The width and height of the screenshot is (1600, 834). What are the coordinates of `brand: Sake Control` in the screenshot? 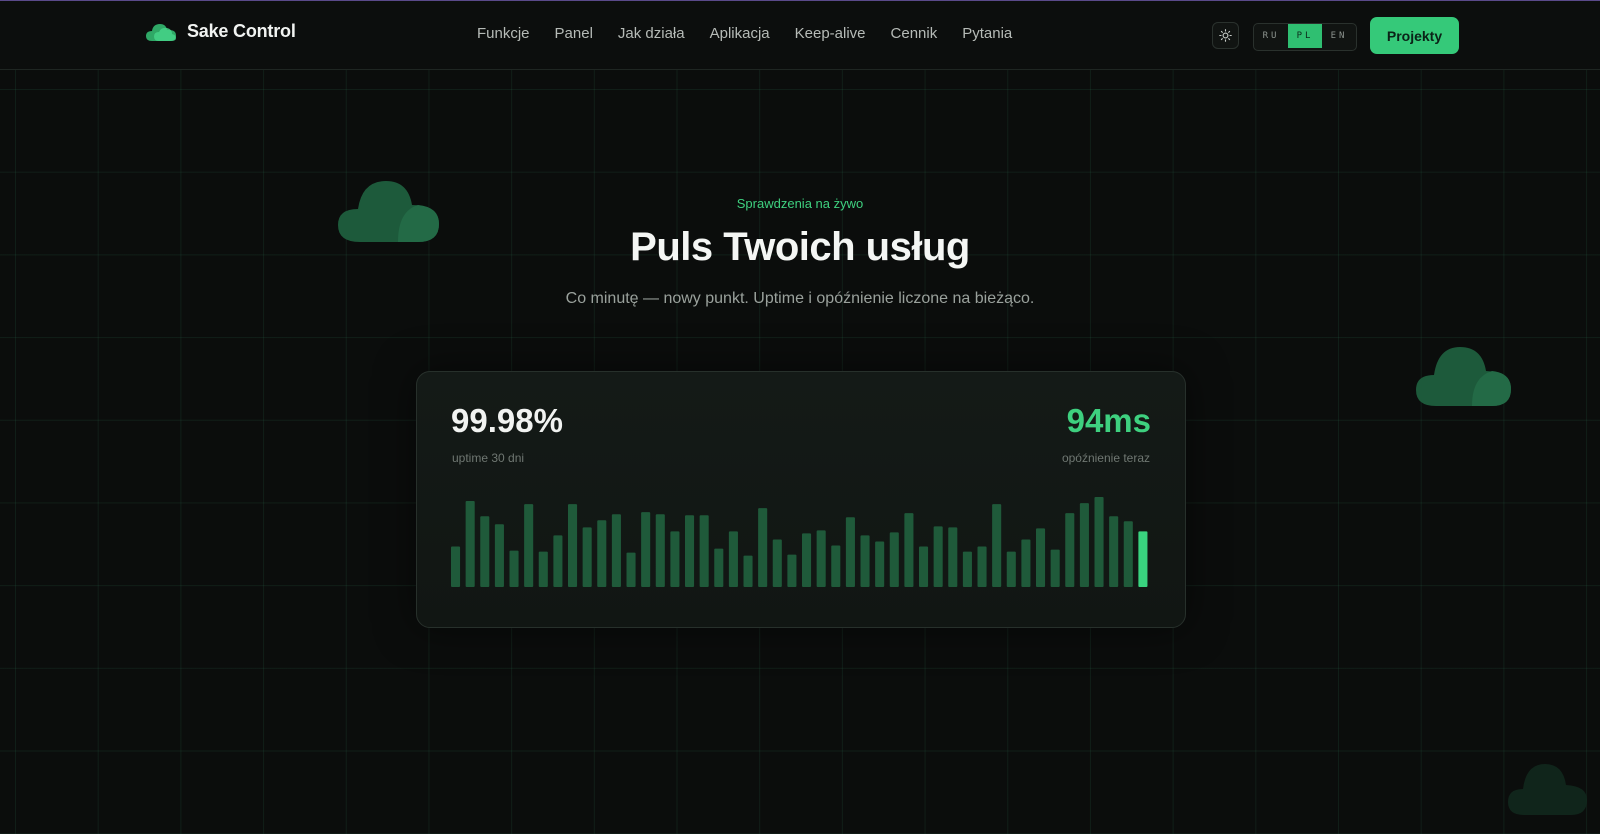 It's located at (220, 31).